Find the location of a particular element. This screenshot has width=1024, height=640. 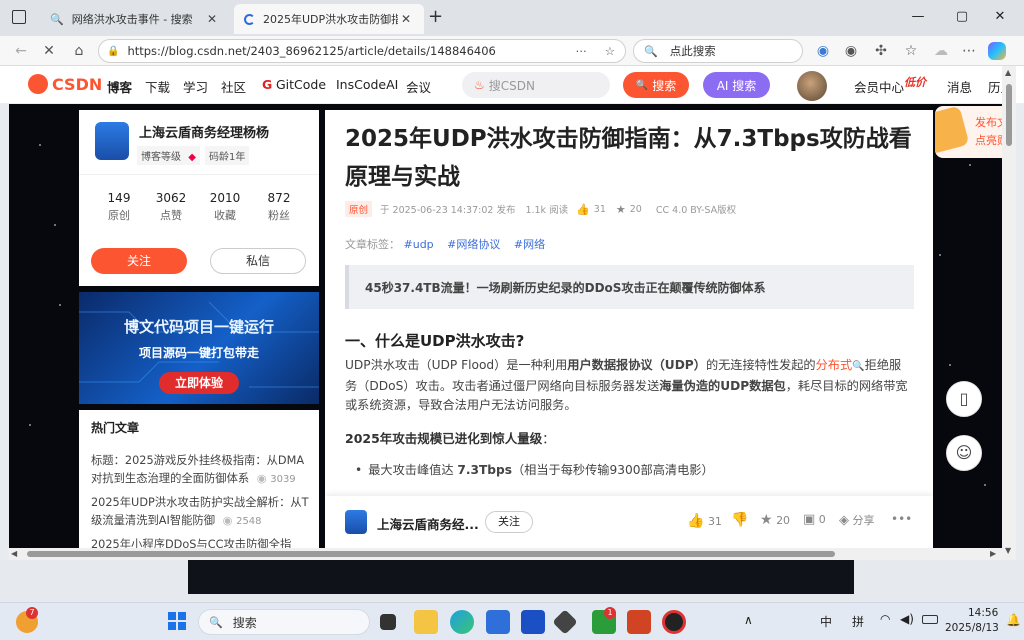

maximize-button: ▢ is located at coordinates (962, 17).